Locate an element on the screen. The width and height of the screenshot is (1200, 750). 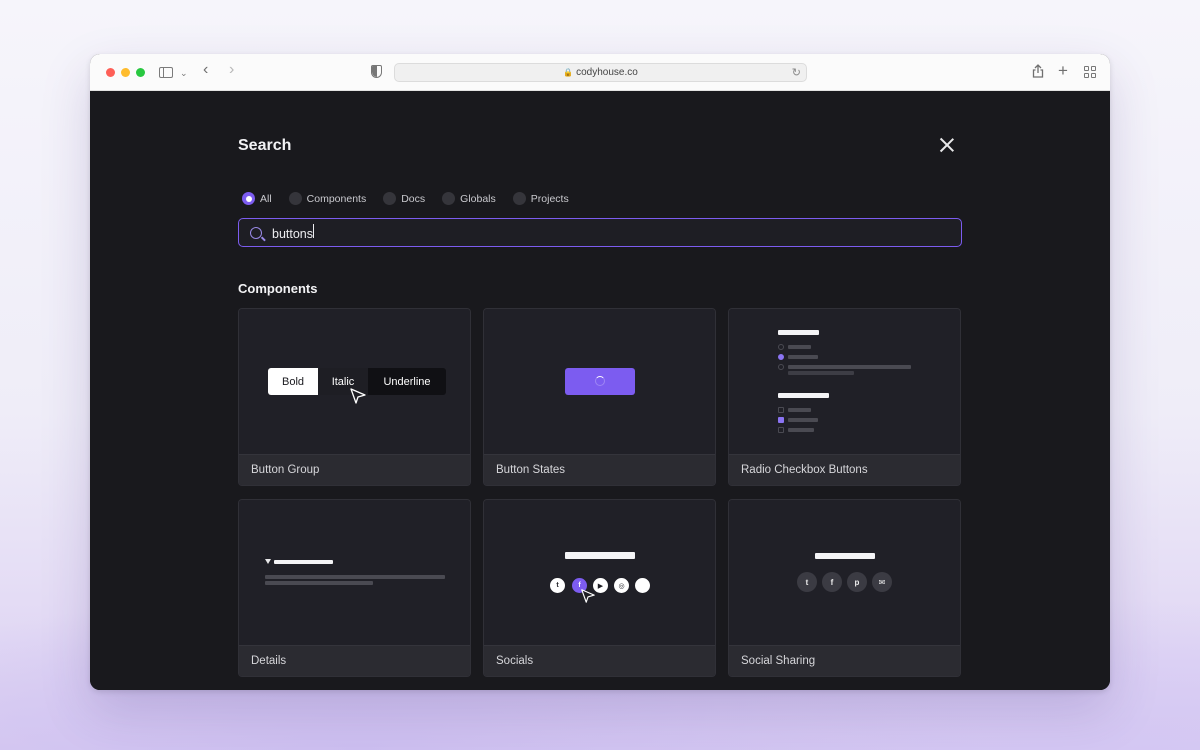
new-tab-plus-icon: + is located at coordinates (1063, 71).